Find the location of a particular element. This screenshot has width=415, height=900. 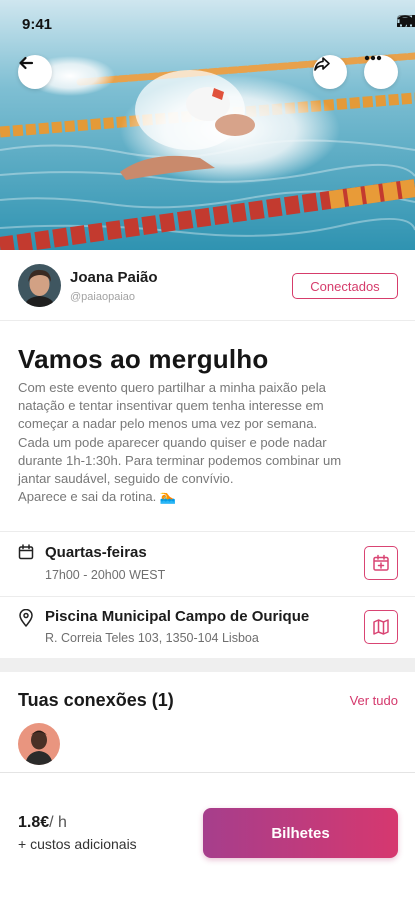

price: 1.8€/ h is located at coordinates (42, 823).